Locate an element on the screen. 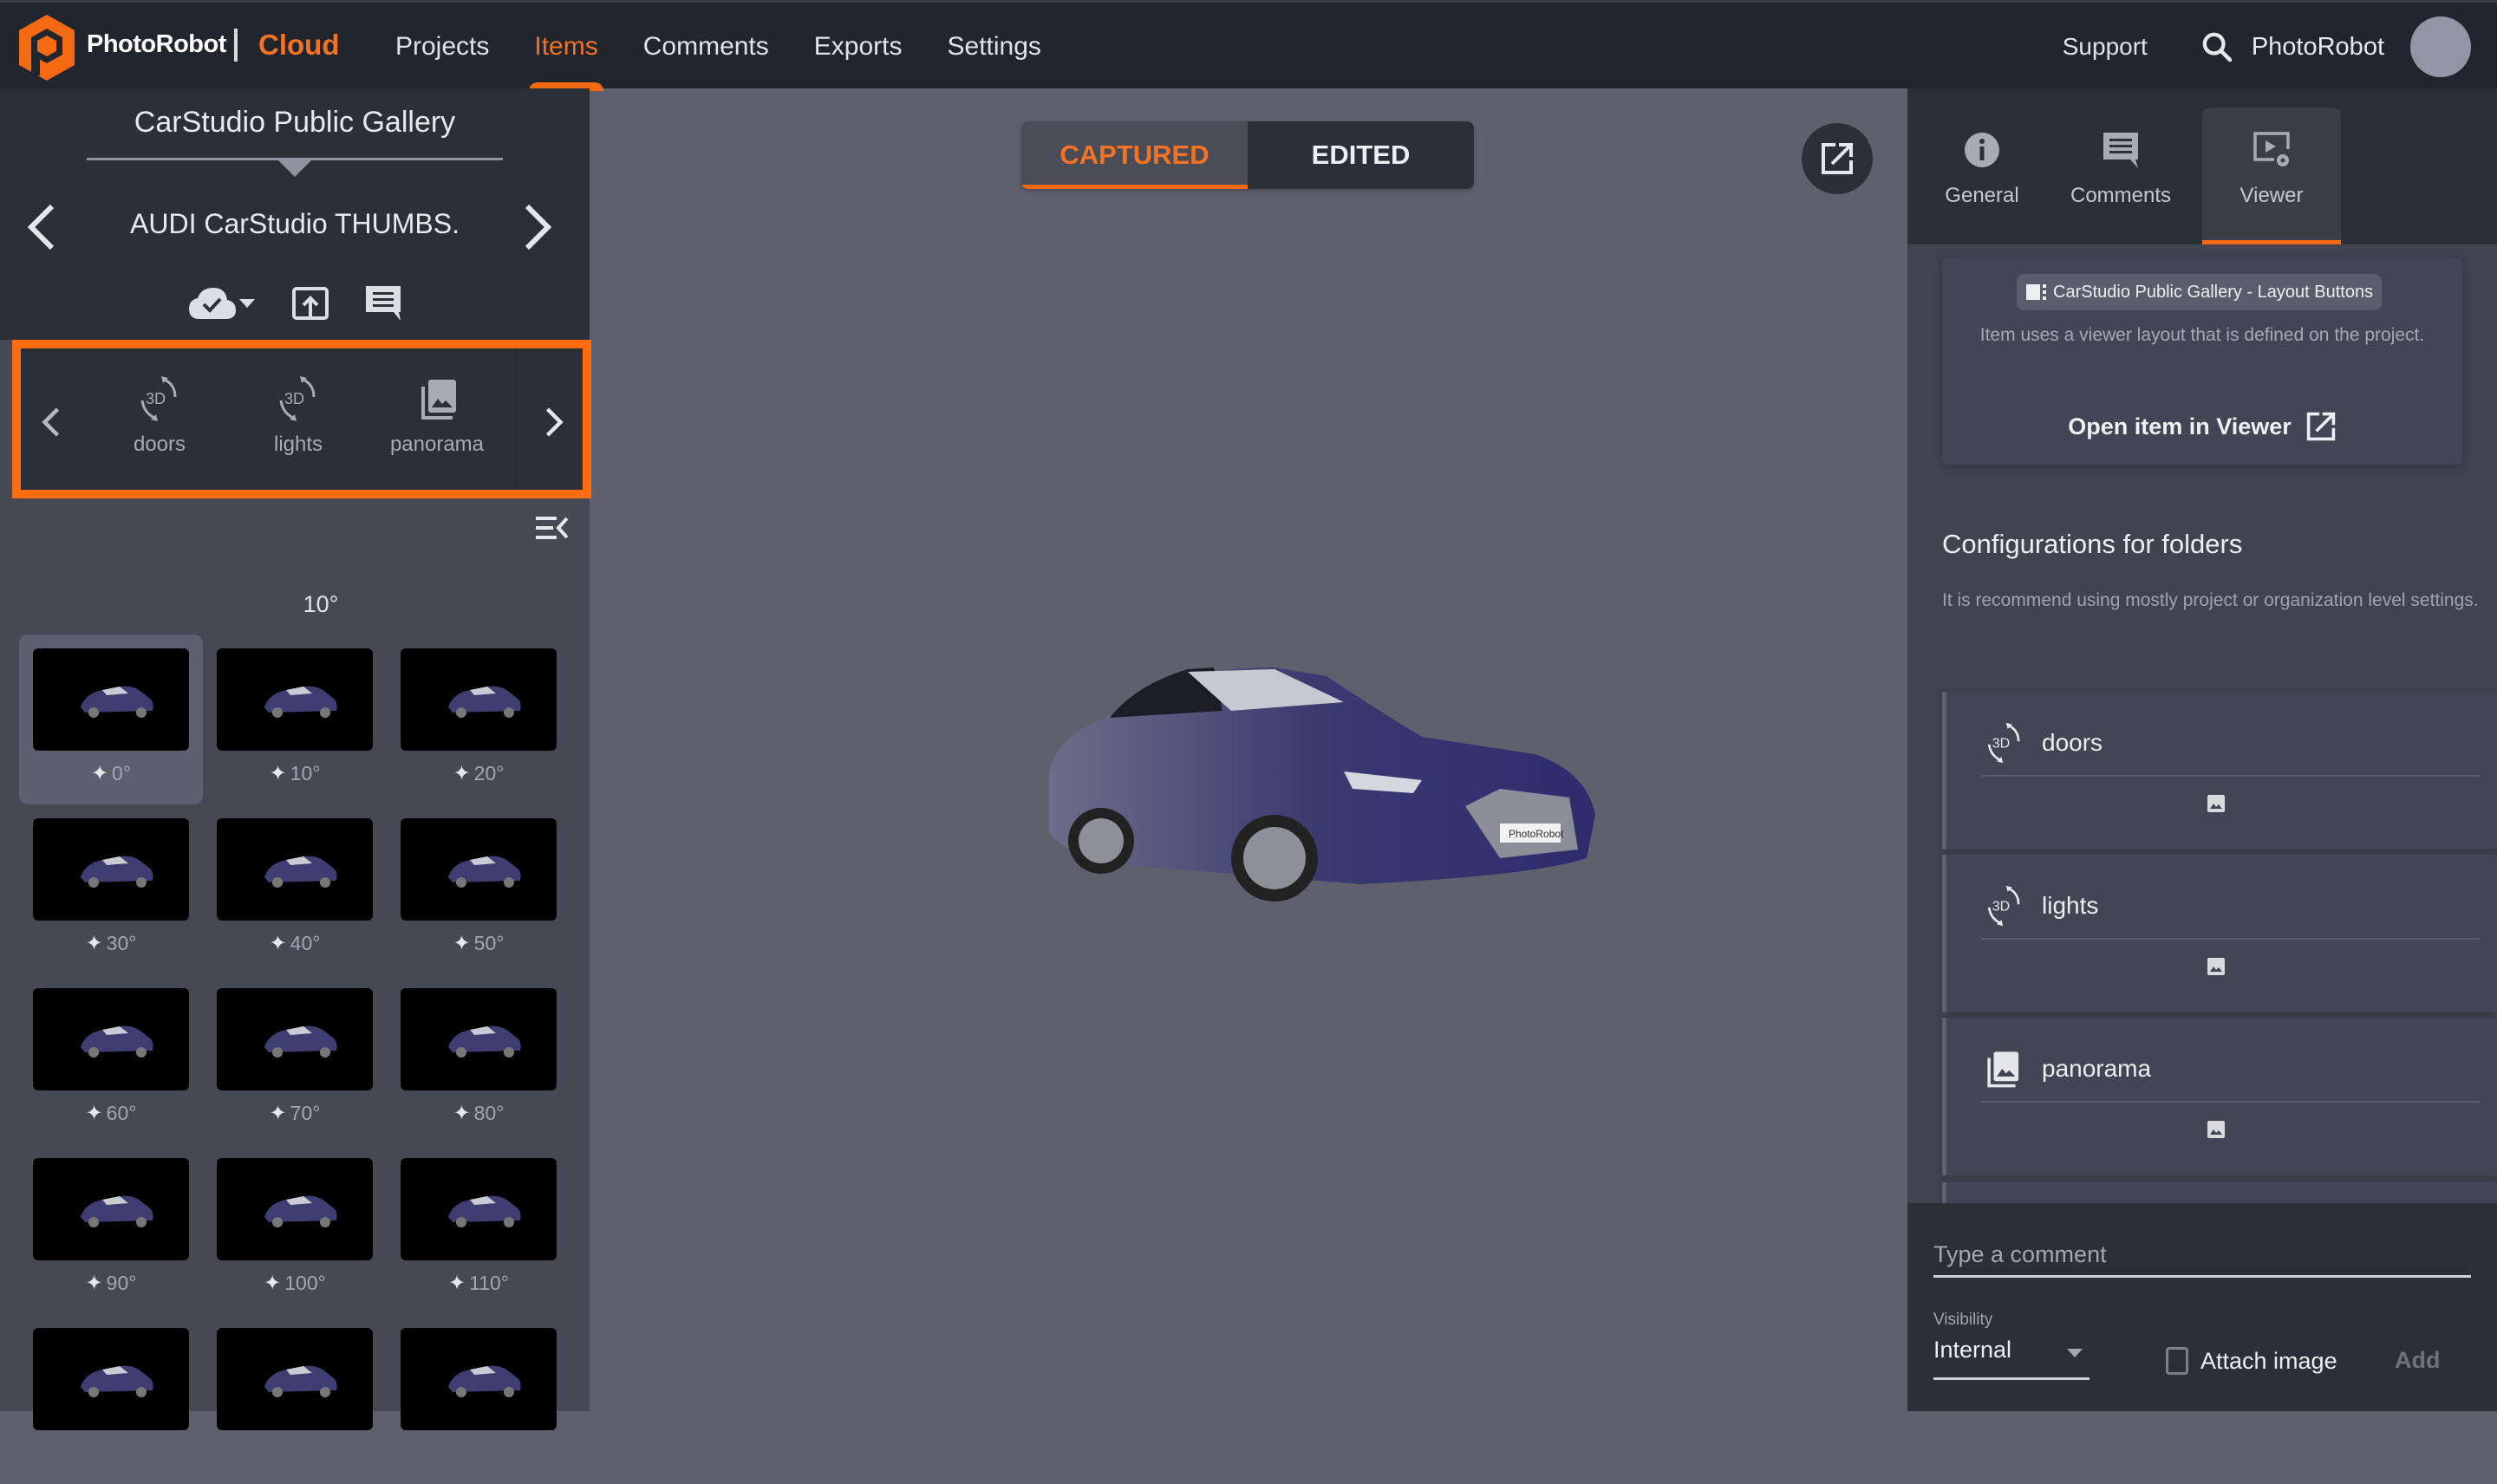  collapse-list-icon is located at coordinates (552, 528).